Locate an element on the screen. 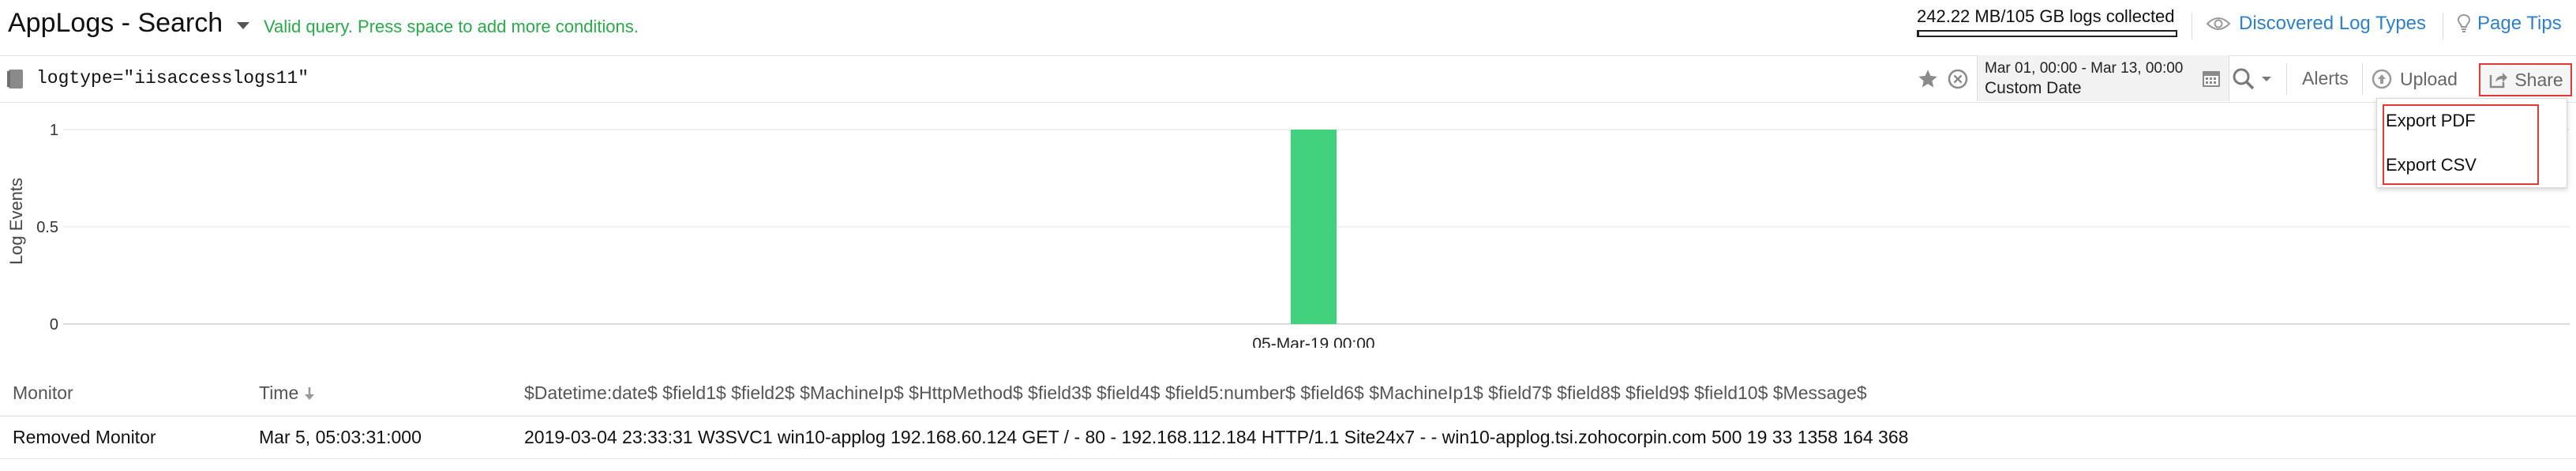  share-button: Share is located at coordinates (2525, 79).